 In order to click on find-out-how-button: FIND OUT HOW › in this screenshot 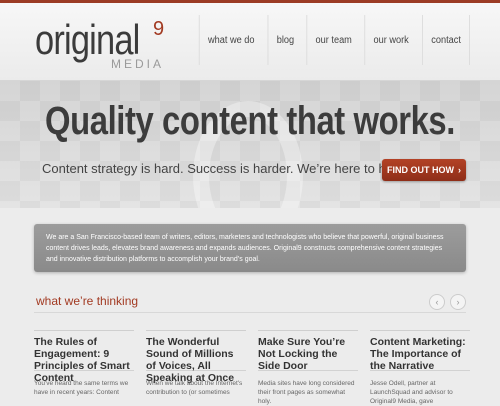, I will do `click(424, 170)`.